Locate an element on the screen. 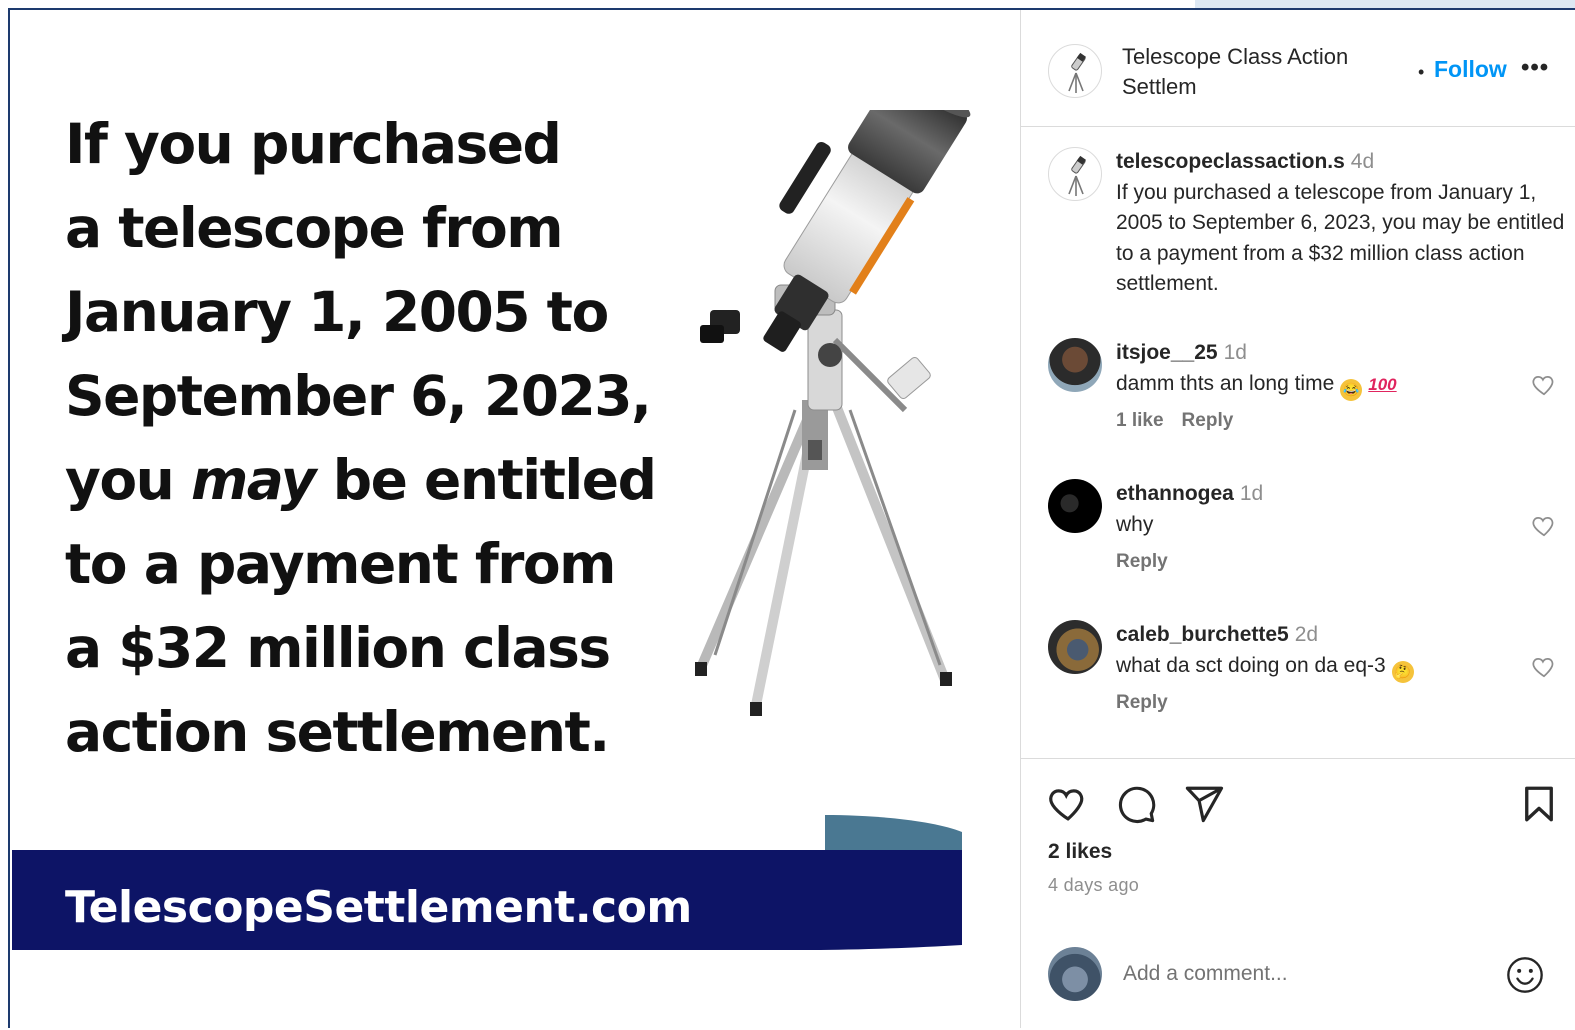 This screenshot has width=1575, height=1030. headline-line: action settlement. is located at coordinates (337, 732).